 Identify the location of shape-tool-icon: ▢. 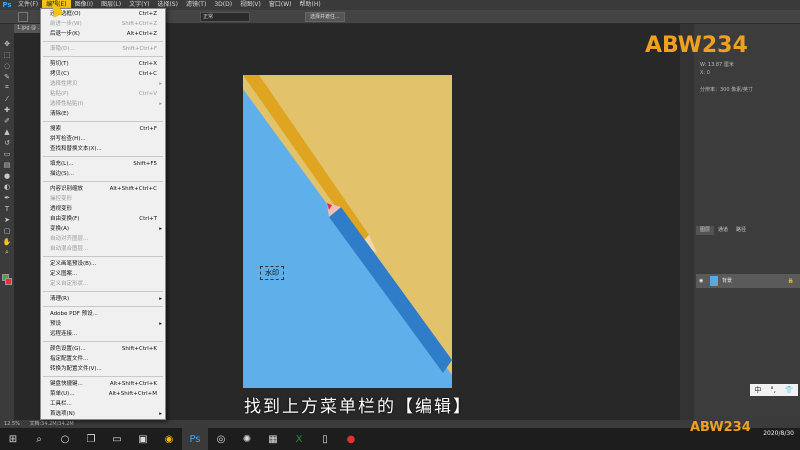
(7, 230).